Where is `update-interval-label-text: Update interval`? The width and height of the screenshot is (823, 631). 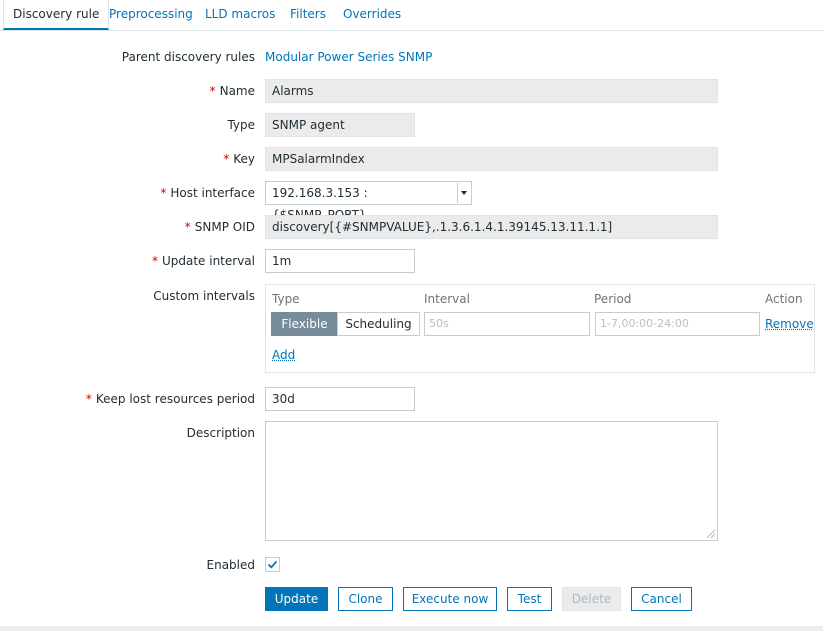 update-interval-label-text: Update interval is located at coordinates (208, 261).